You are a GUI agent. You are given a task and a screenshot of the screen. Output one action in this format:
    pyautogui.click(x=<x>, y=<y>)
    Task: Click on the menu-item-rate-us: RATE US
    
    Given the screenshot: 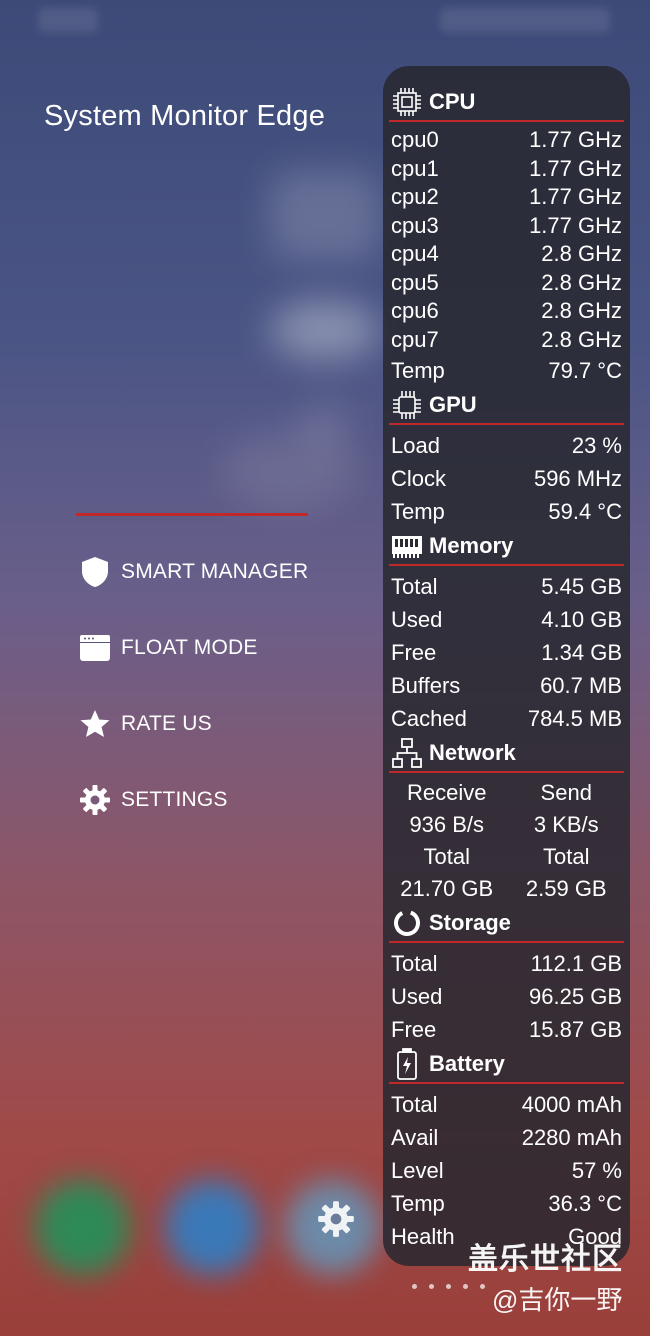 What is the action you would take?
    pyautogui.click(x=208, y=724)
    